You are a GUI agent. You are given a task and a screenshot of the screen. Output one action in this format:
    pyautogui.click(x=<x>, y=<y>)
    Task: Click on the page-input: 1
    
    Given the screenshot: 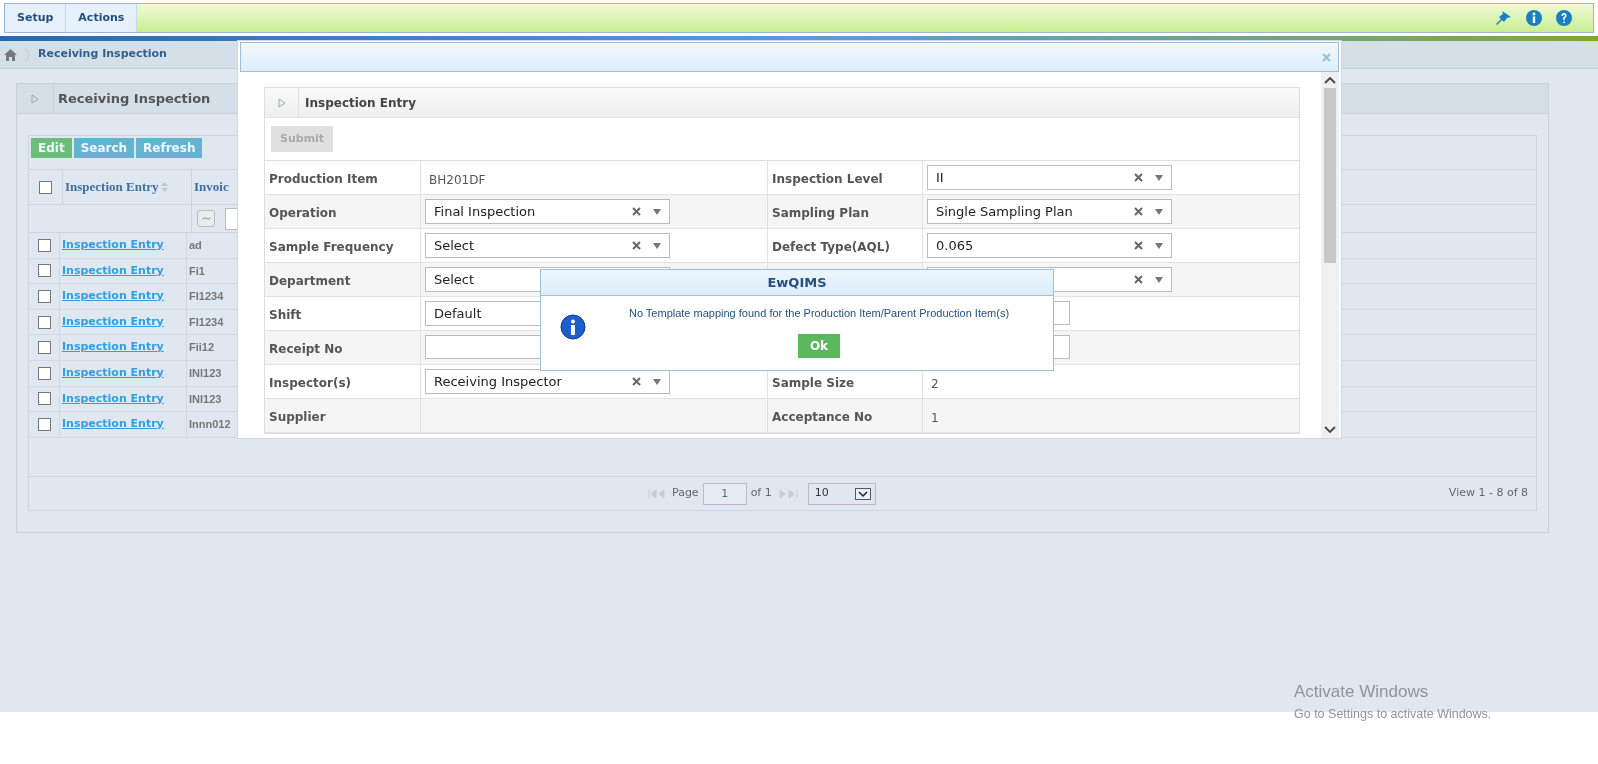 What is the action you would take?
    pyautogui.click(x=724, y=493)
    